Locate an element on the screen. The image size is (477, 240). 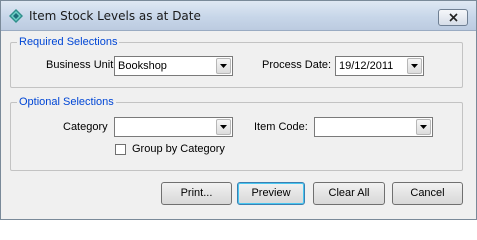
business-unit-dropdown-button is located at coordinates (223, 66).